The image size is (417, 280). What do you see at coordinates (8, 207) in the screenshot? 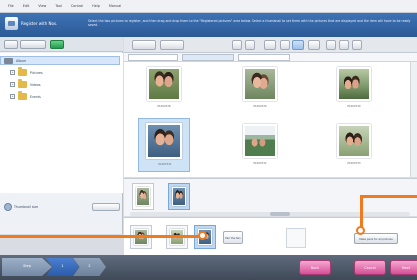
I see `zoom-icon` at bounding box center [8, 207].